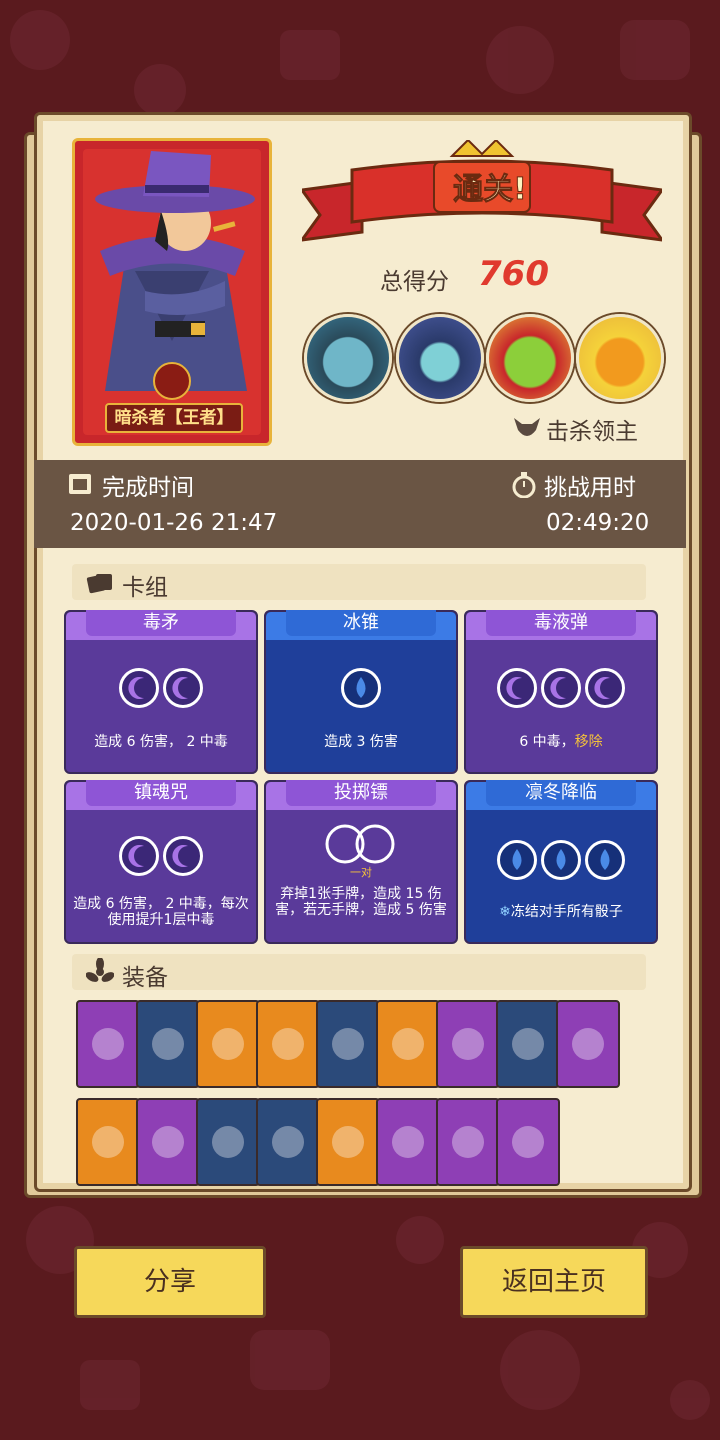 Image resolution: width=720 pixels, height=1440 pixels. Describe the element at coordinates (360, 844) in the screenshot. I see `pair-dice-icon` at that location.